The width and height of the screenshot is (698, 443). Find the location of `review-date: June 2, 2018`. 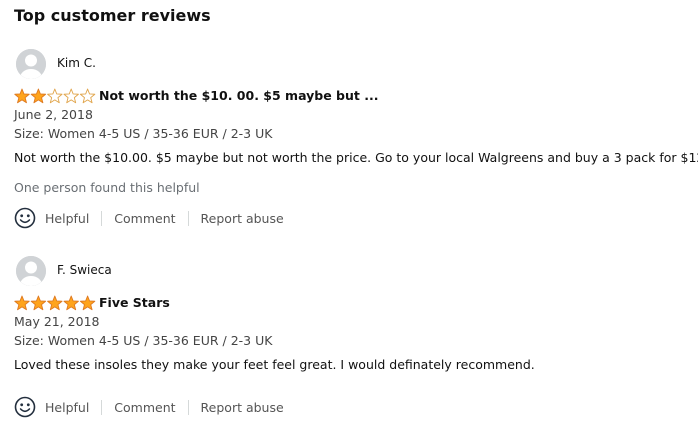

review-date: June 2, 2018 is located at coordinates (53, 114).